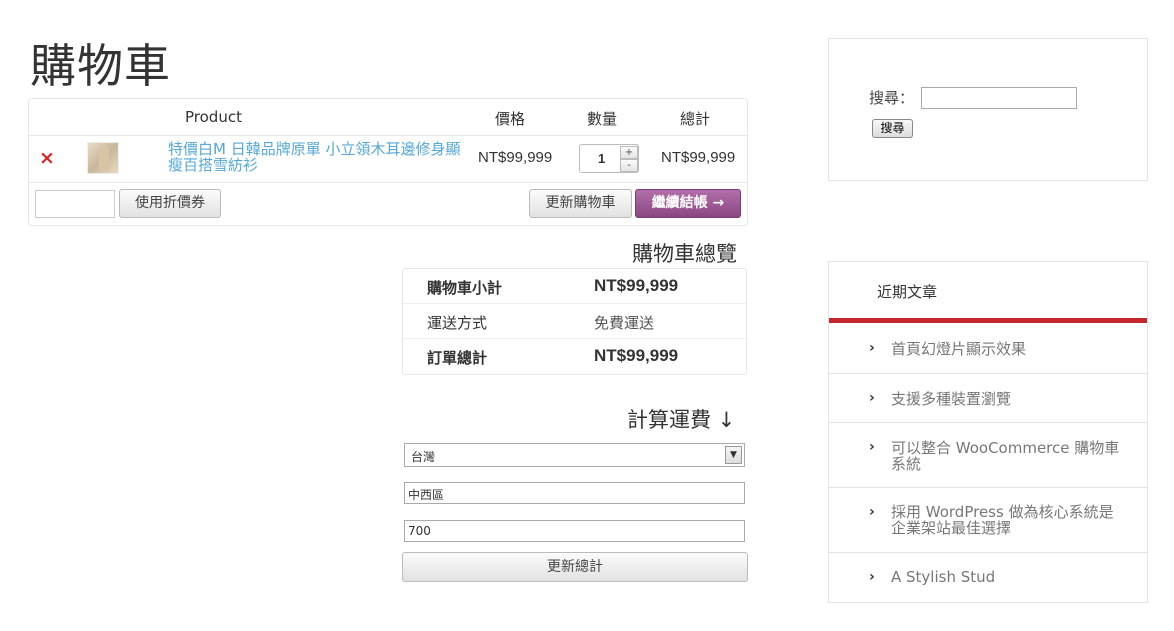 The width and height of the screenshot is (1174, 631). Describe the element at coordinates (1006, 399) in the screenshot. I see `recent-post-link: 支援多種裝置瀏覽` at that location.